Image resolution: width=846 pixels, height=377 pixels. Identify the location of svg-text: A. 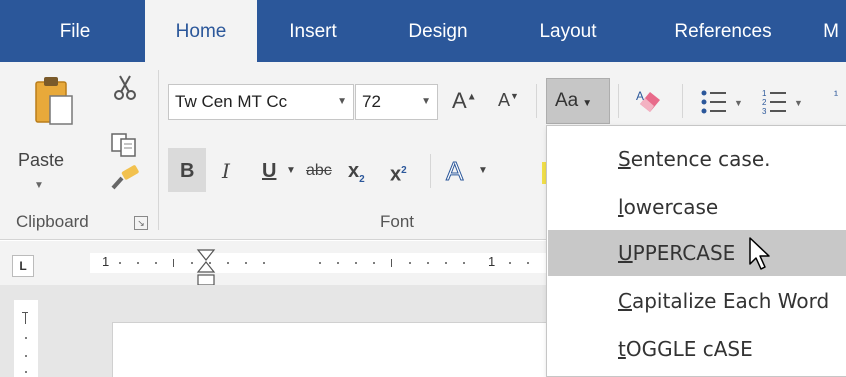
(640, 96).